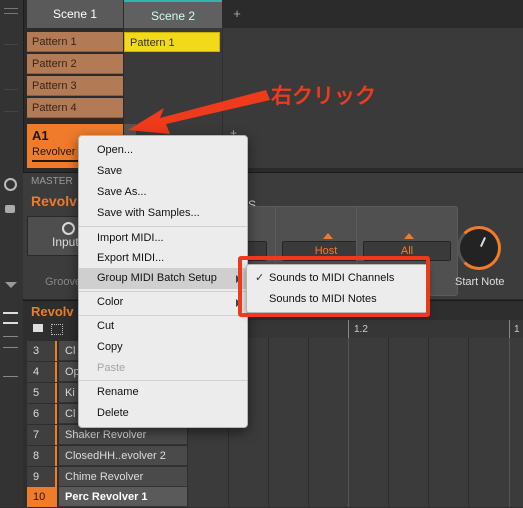 The height and width of the screenshot is (508, 523). I want to click on pattern-slot: Pattern 1, so click(75, 42).